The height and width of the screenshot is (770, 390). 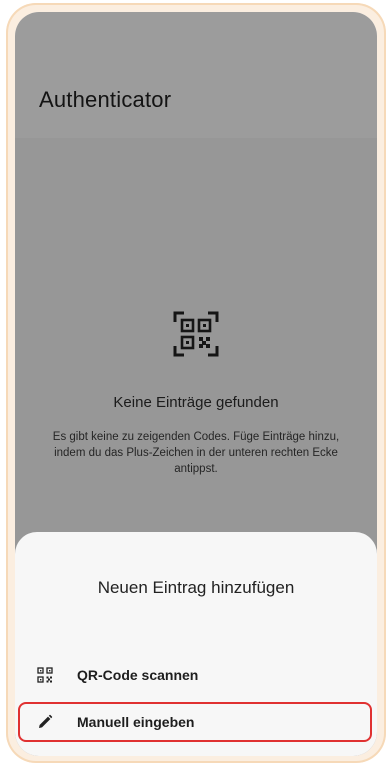 I want to click on pencil-icon, so click(x=45, y=722).